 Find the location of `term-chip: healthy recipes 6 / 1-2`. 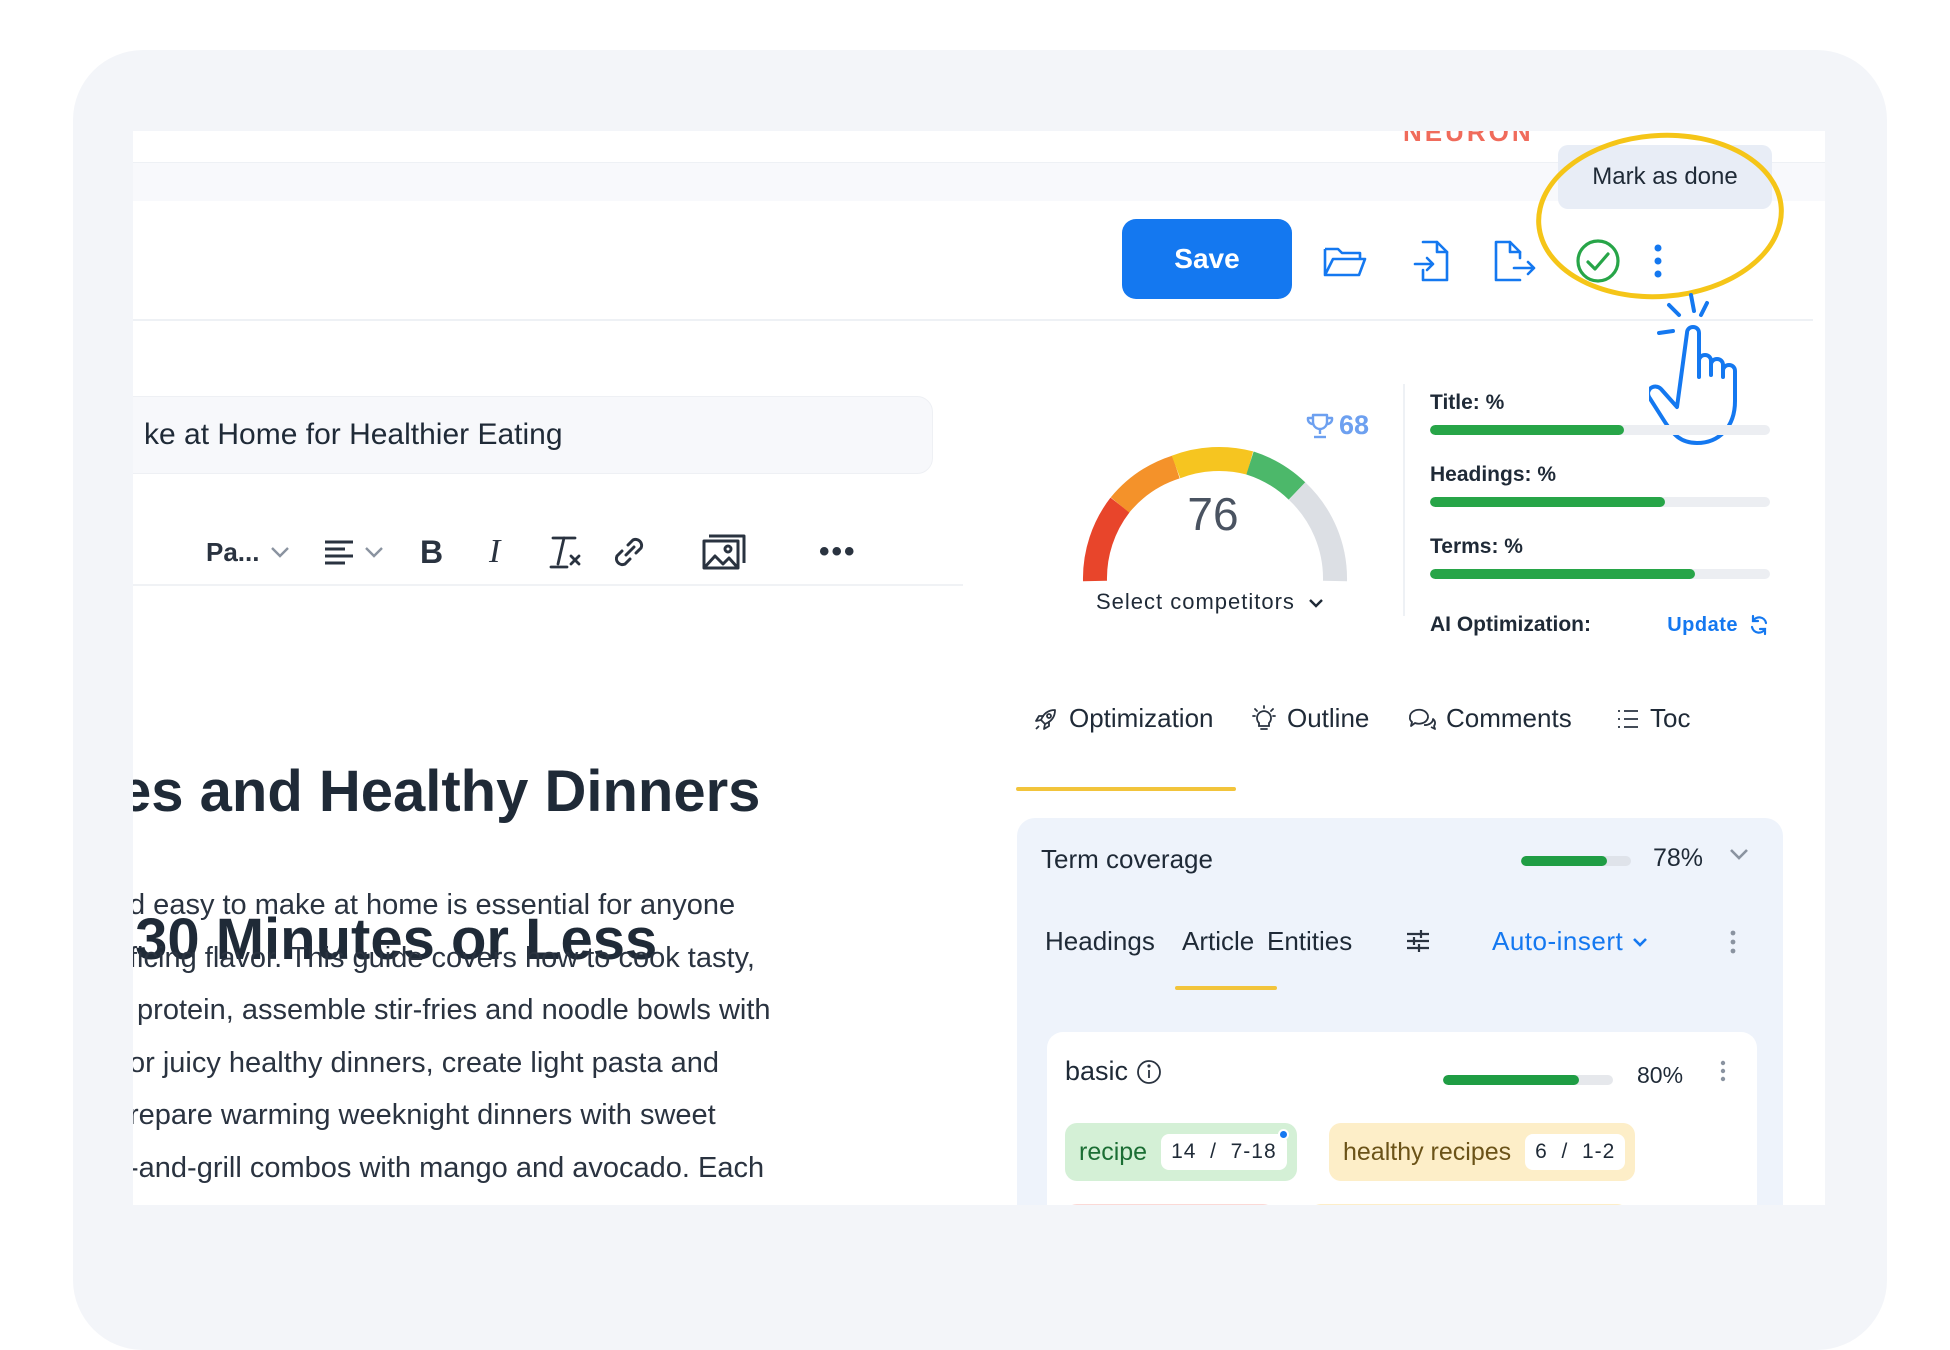

term-chip: healthy recipes 6 / 1-2 is located at coordinates (1482, 1152).